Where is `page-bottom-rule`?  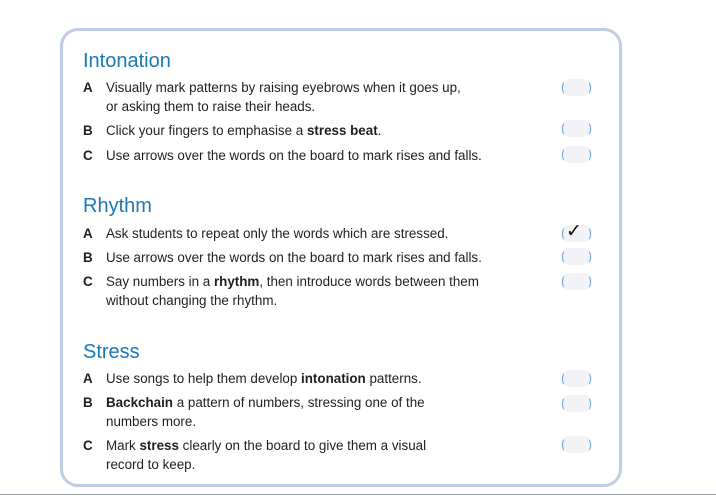 page-bottom-rule is located at coordinates (358, 494).